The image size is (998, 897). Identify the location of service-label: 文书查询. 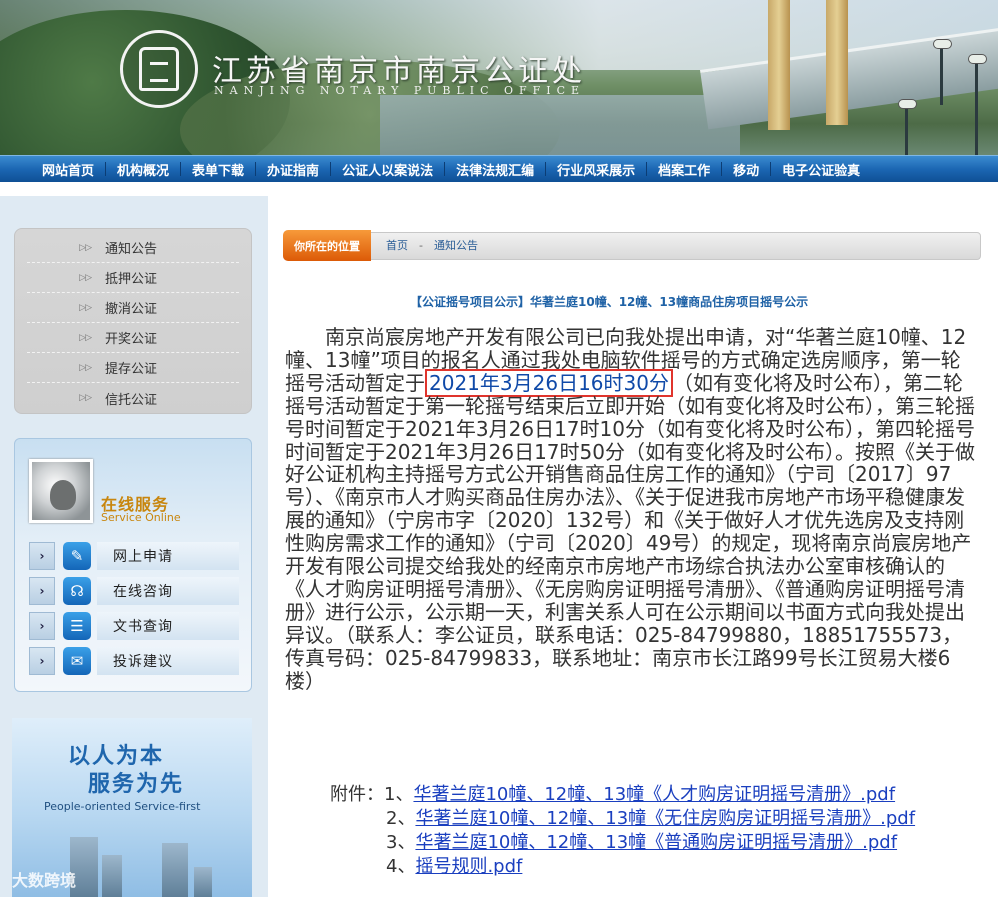
(168, 626).